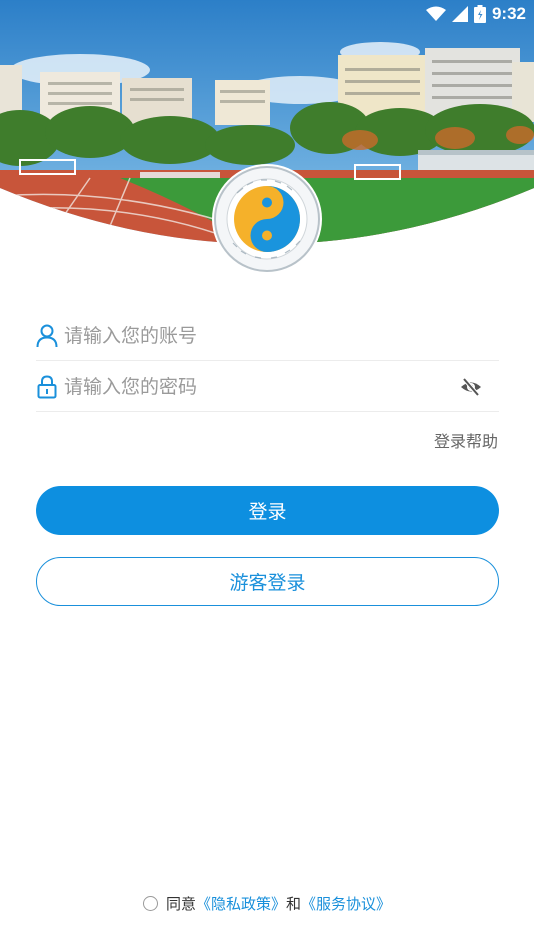 Image resolution: width=534 pixels, height=950 pixels. I want to click on guest-login-button: 游客登录, so click(267, 581).